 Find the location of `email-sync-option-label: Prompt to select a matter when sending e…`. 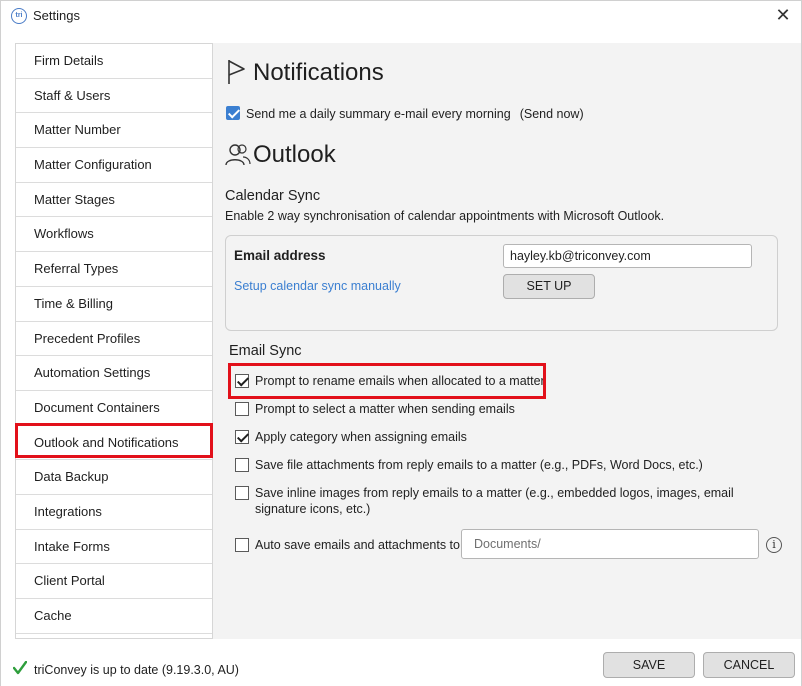

email-sync-option-label: Prompt to select a matter when sending e… is located at coordinates (385, 409).